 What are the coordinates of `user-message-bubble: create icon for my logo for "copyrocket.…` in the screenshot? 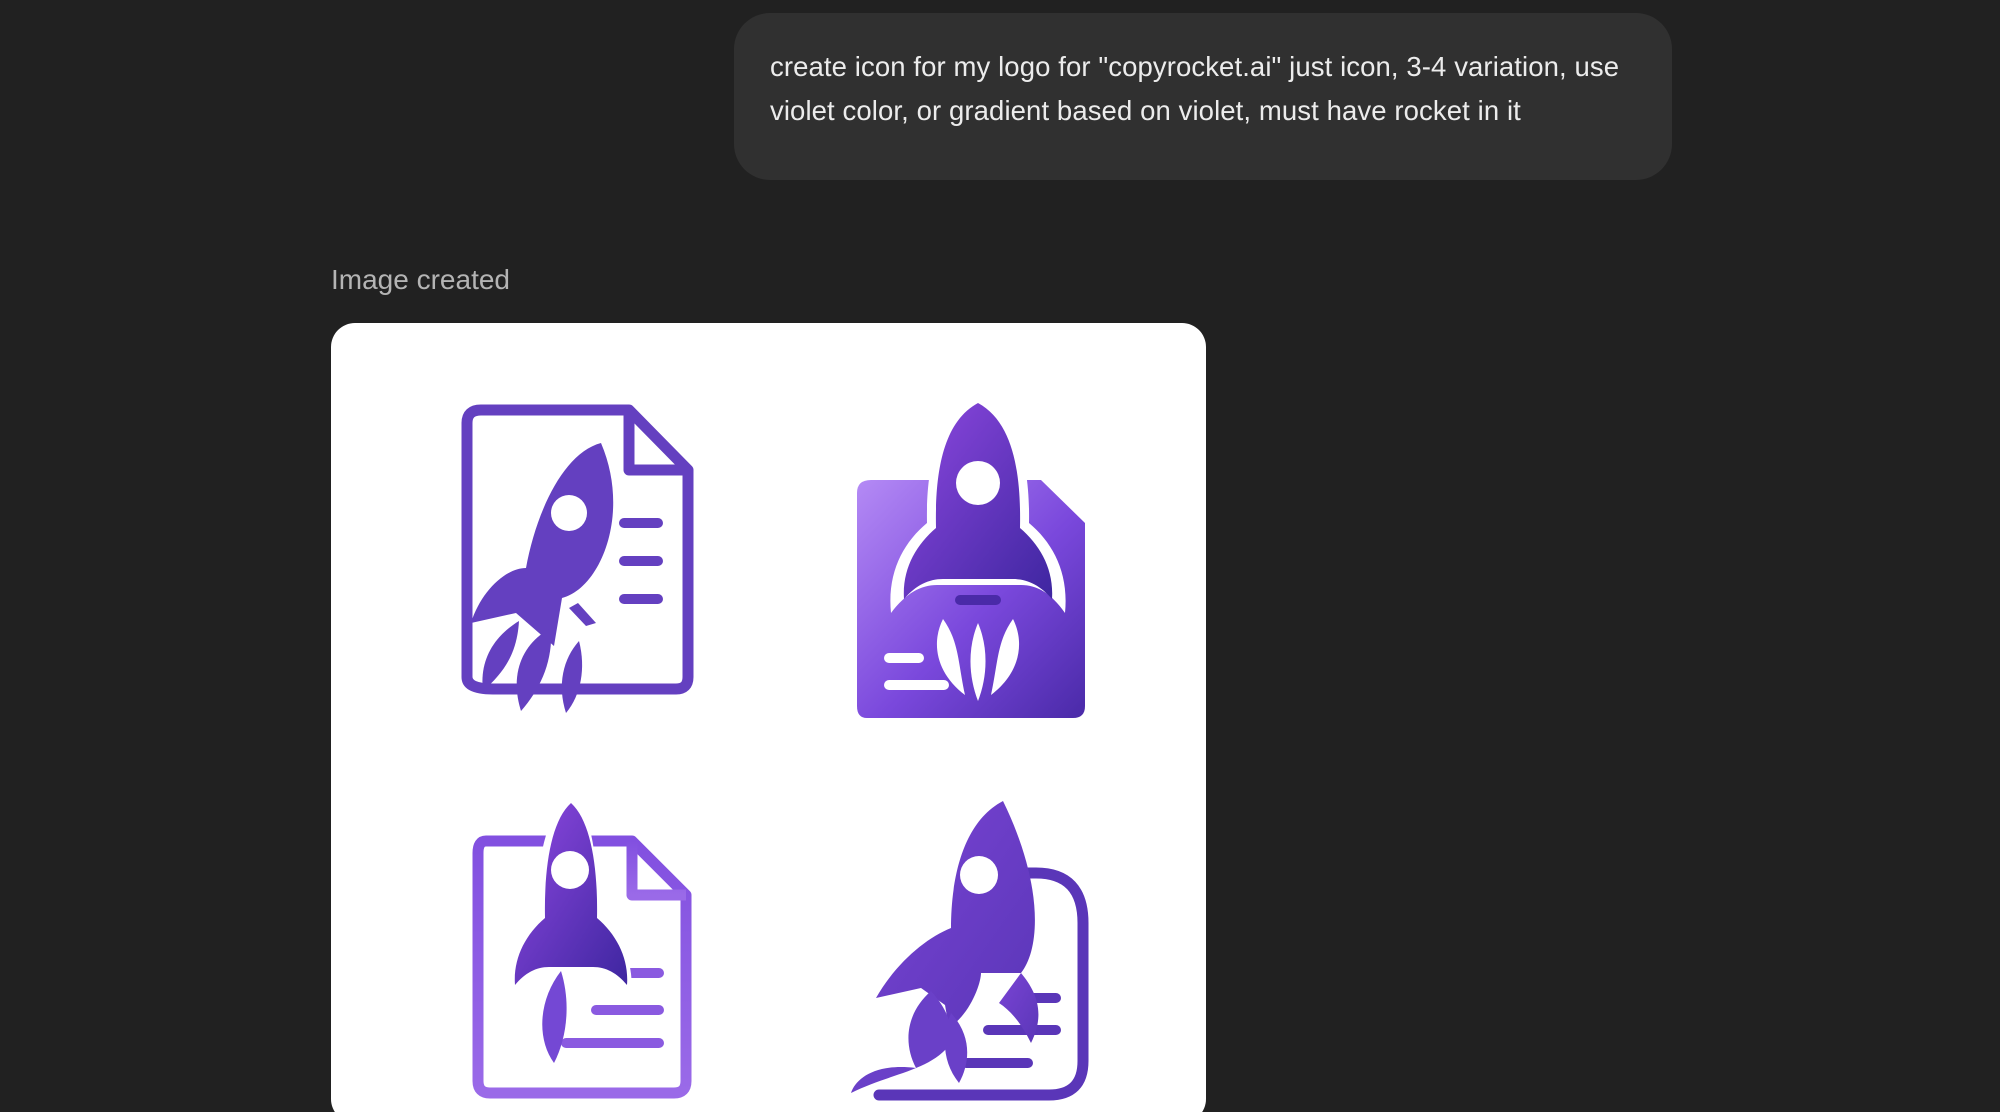 It's located at (1203, 96).